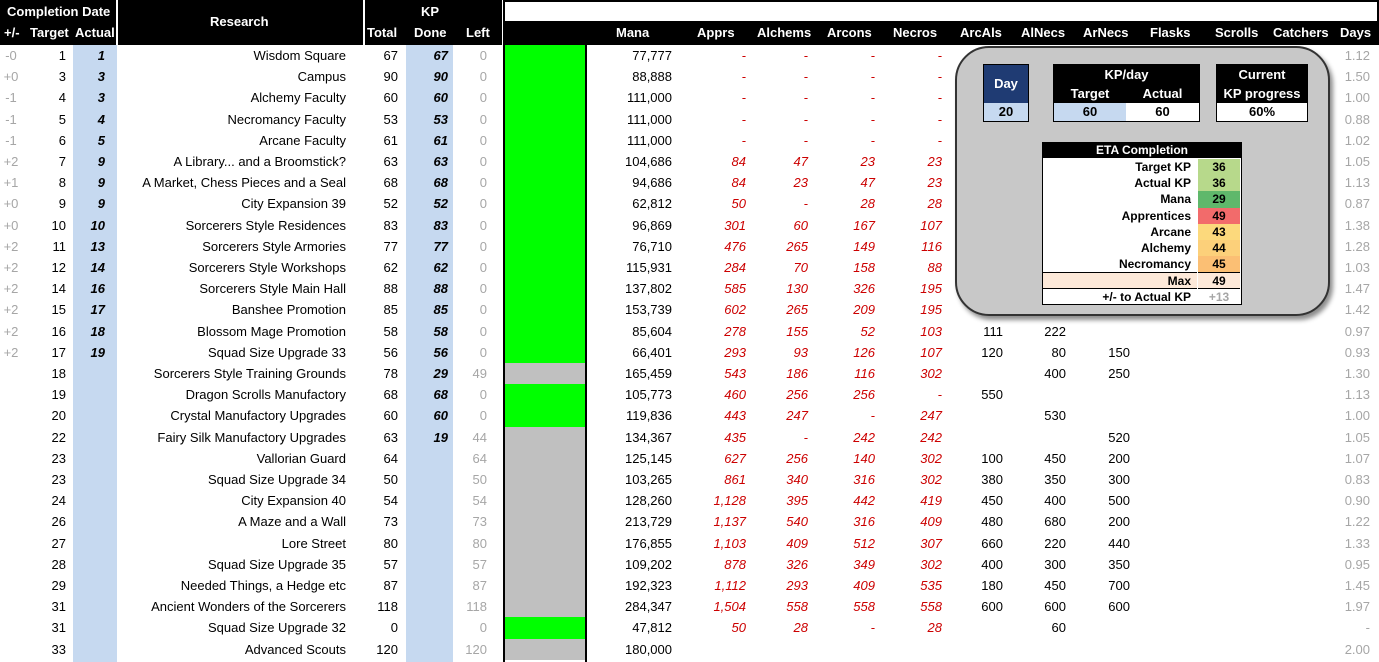  I want to click on cell-mana: 137,802, so click(631, 288).